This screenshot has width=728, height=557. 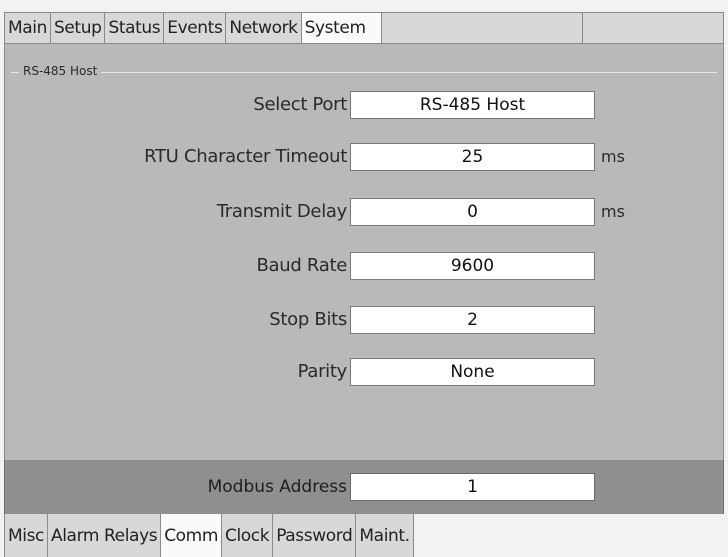 What do you see at coordinates (472, 212) in the screenshot?
I see `transmit-delay-field: 0` at bounding box center [472, 212].